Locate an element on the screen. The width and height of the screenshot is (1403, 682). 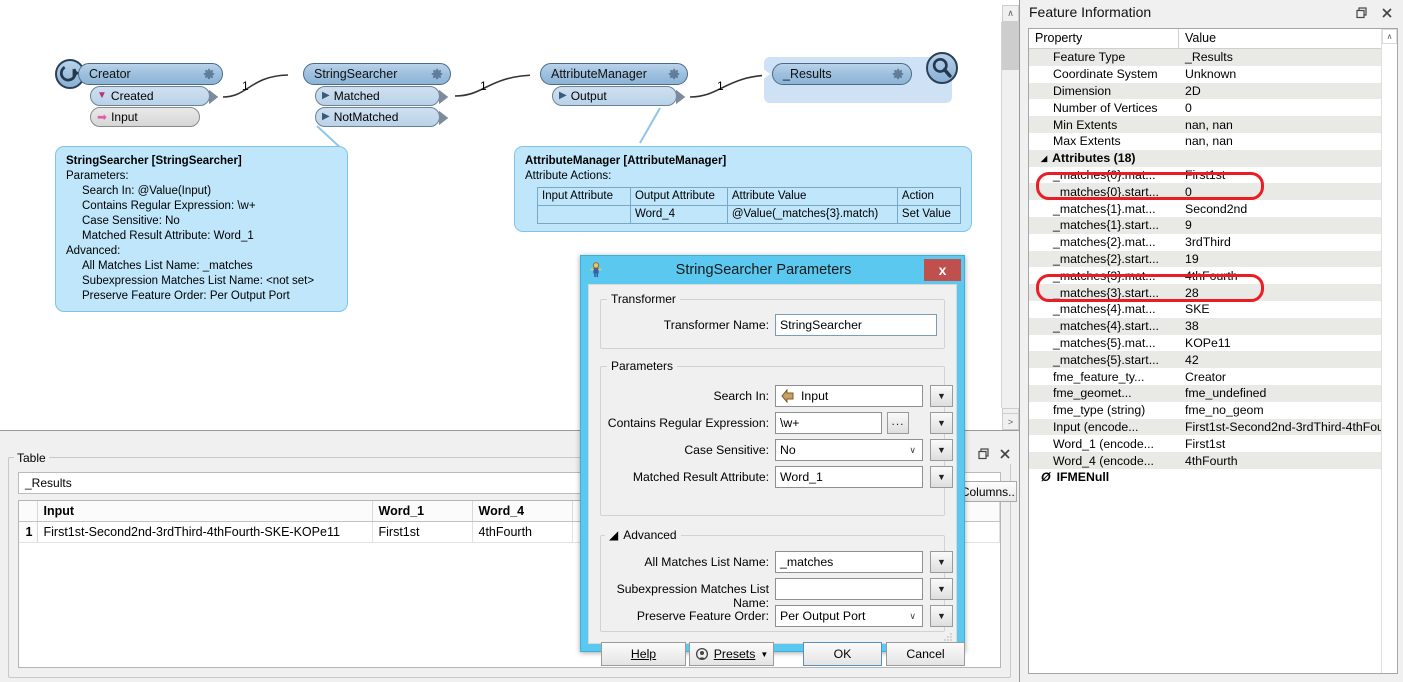
matched-result-attribute-input: Word_1 is located at coordinates (849, 477).